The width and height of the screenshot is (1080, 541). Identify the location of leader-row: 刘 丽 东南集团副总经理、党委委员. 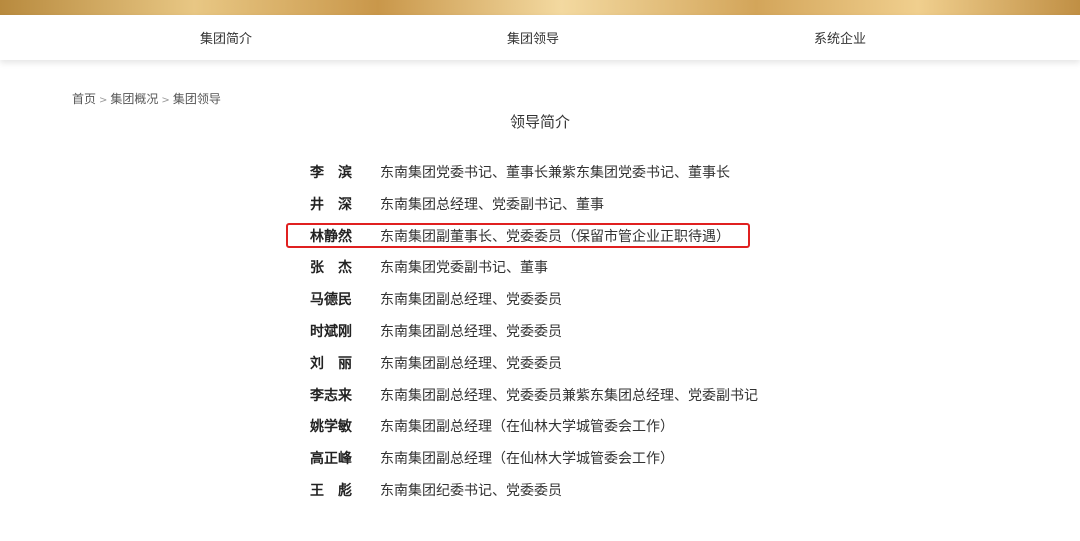
(545, 365).